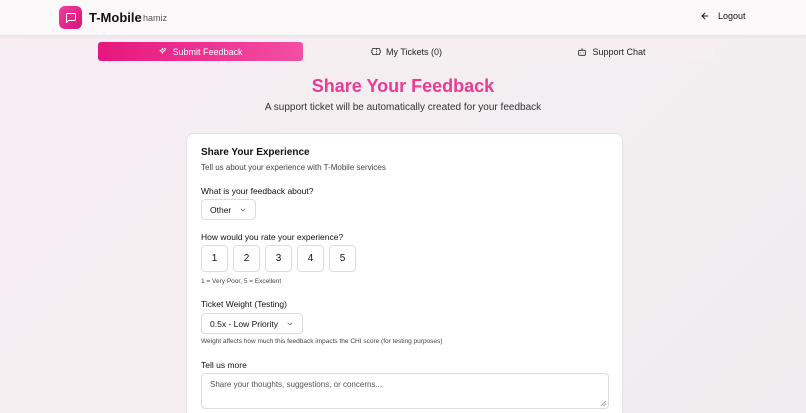 This screenshot has width=806, height=413. I want to click on more-label: Tell us more, so click(224, 365).